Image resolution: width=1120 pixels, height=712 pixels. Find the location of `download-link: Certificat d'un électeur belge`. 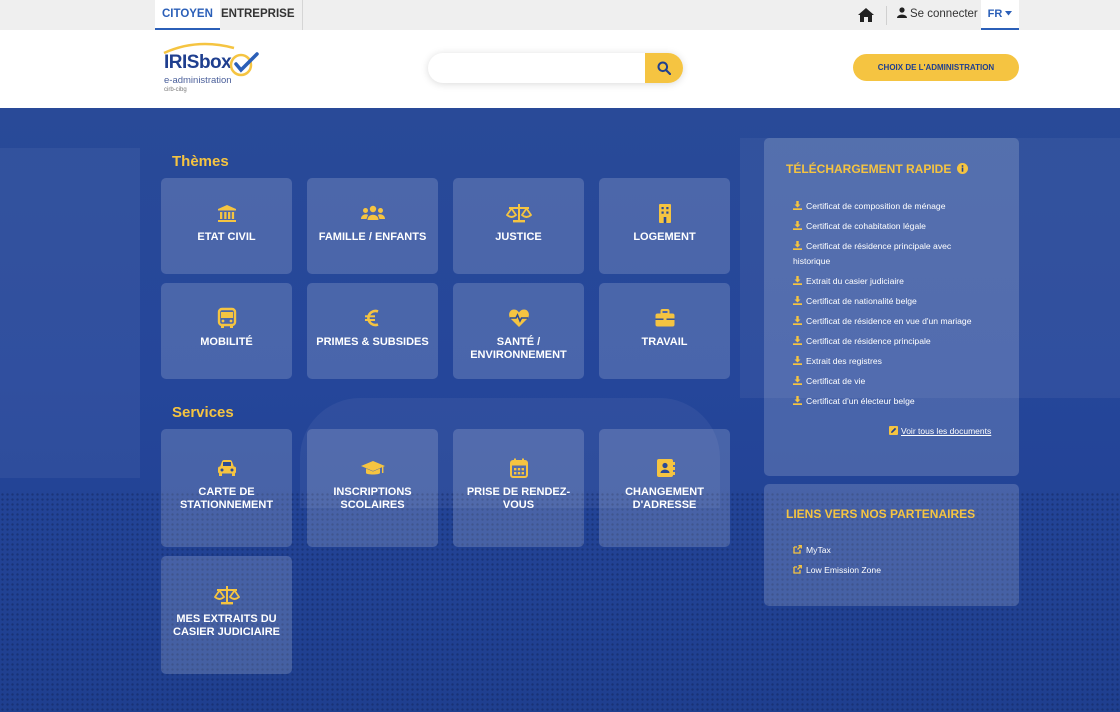

download-link: Certificat d'un électeur belge is located at coordinates (903, 401).